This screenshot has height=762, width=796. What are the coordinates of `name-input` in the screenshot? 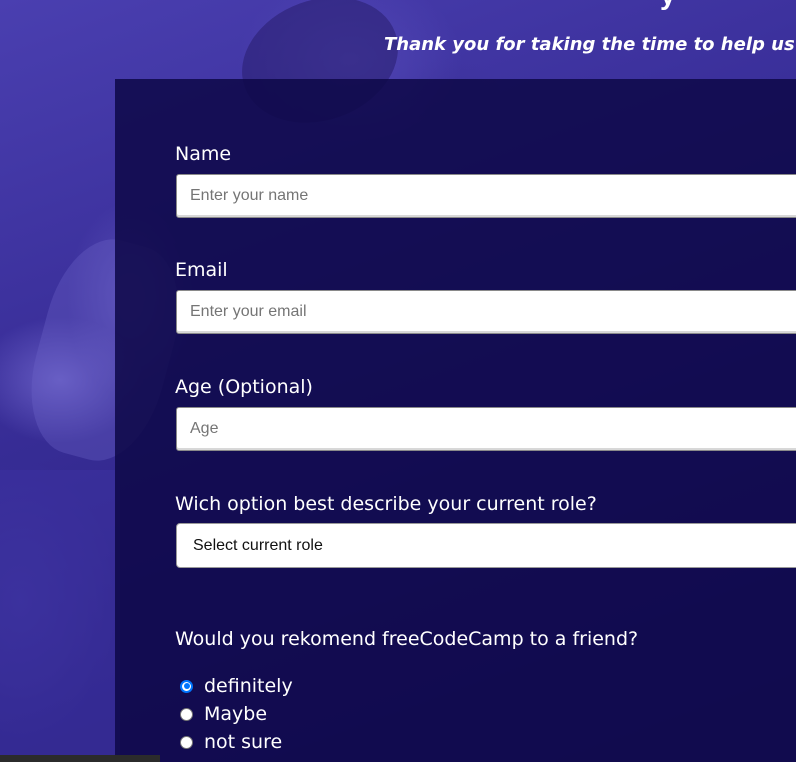 It's located at (486, 196).